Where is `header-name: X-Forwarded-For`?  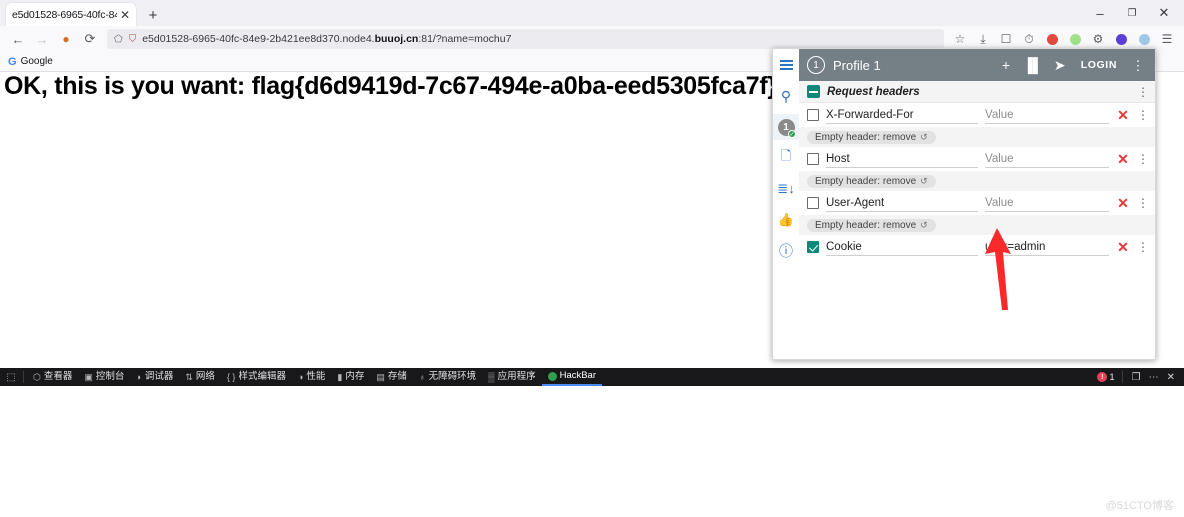 header-name: X-Forwarded-For is located at coordinates (902, 115).